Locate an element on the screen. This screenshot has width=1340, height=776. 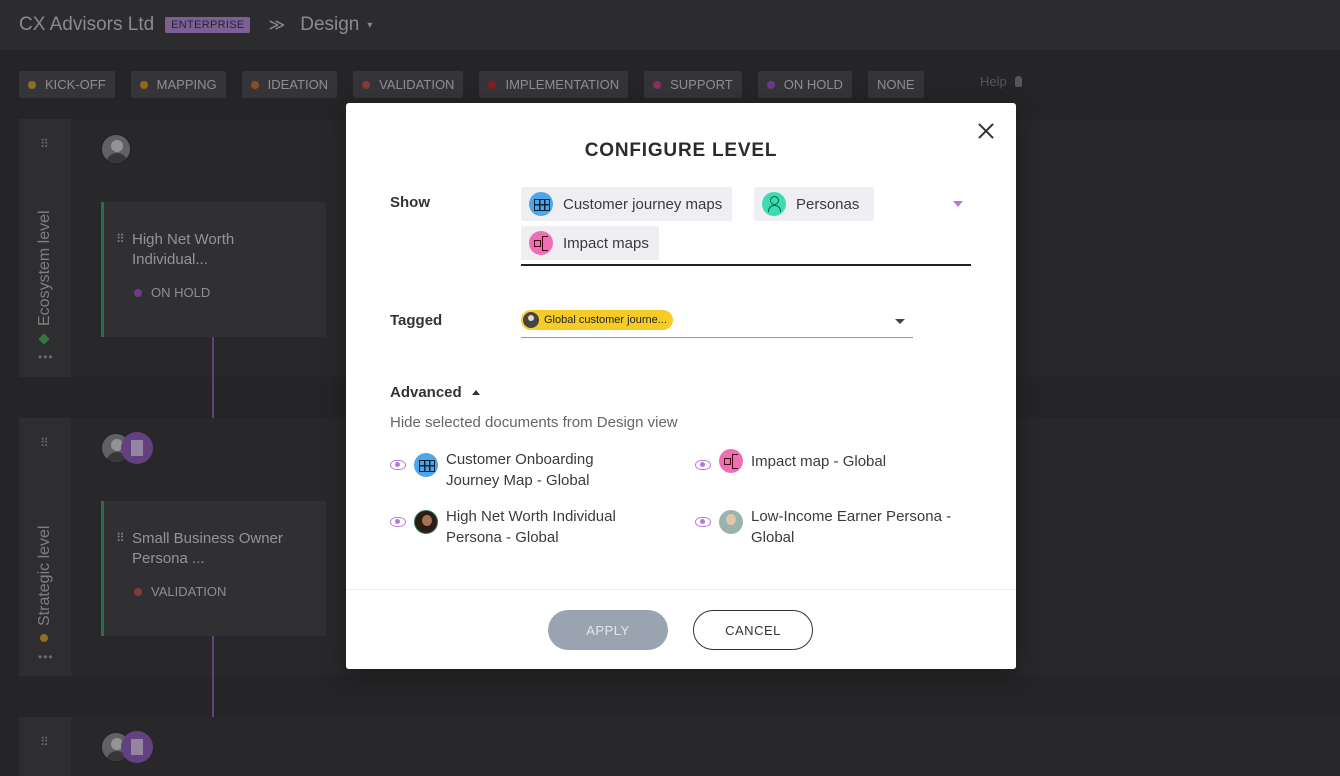
document-title: Customer Onboarding Journey Map - Global is located at coordinates (520, 470).